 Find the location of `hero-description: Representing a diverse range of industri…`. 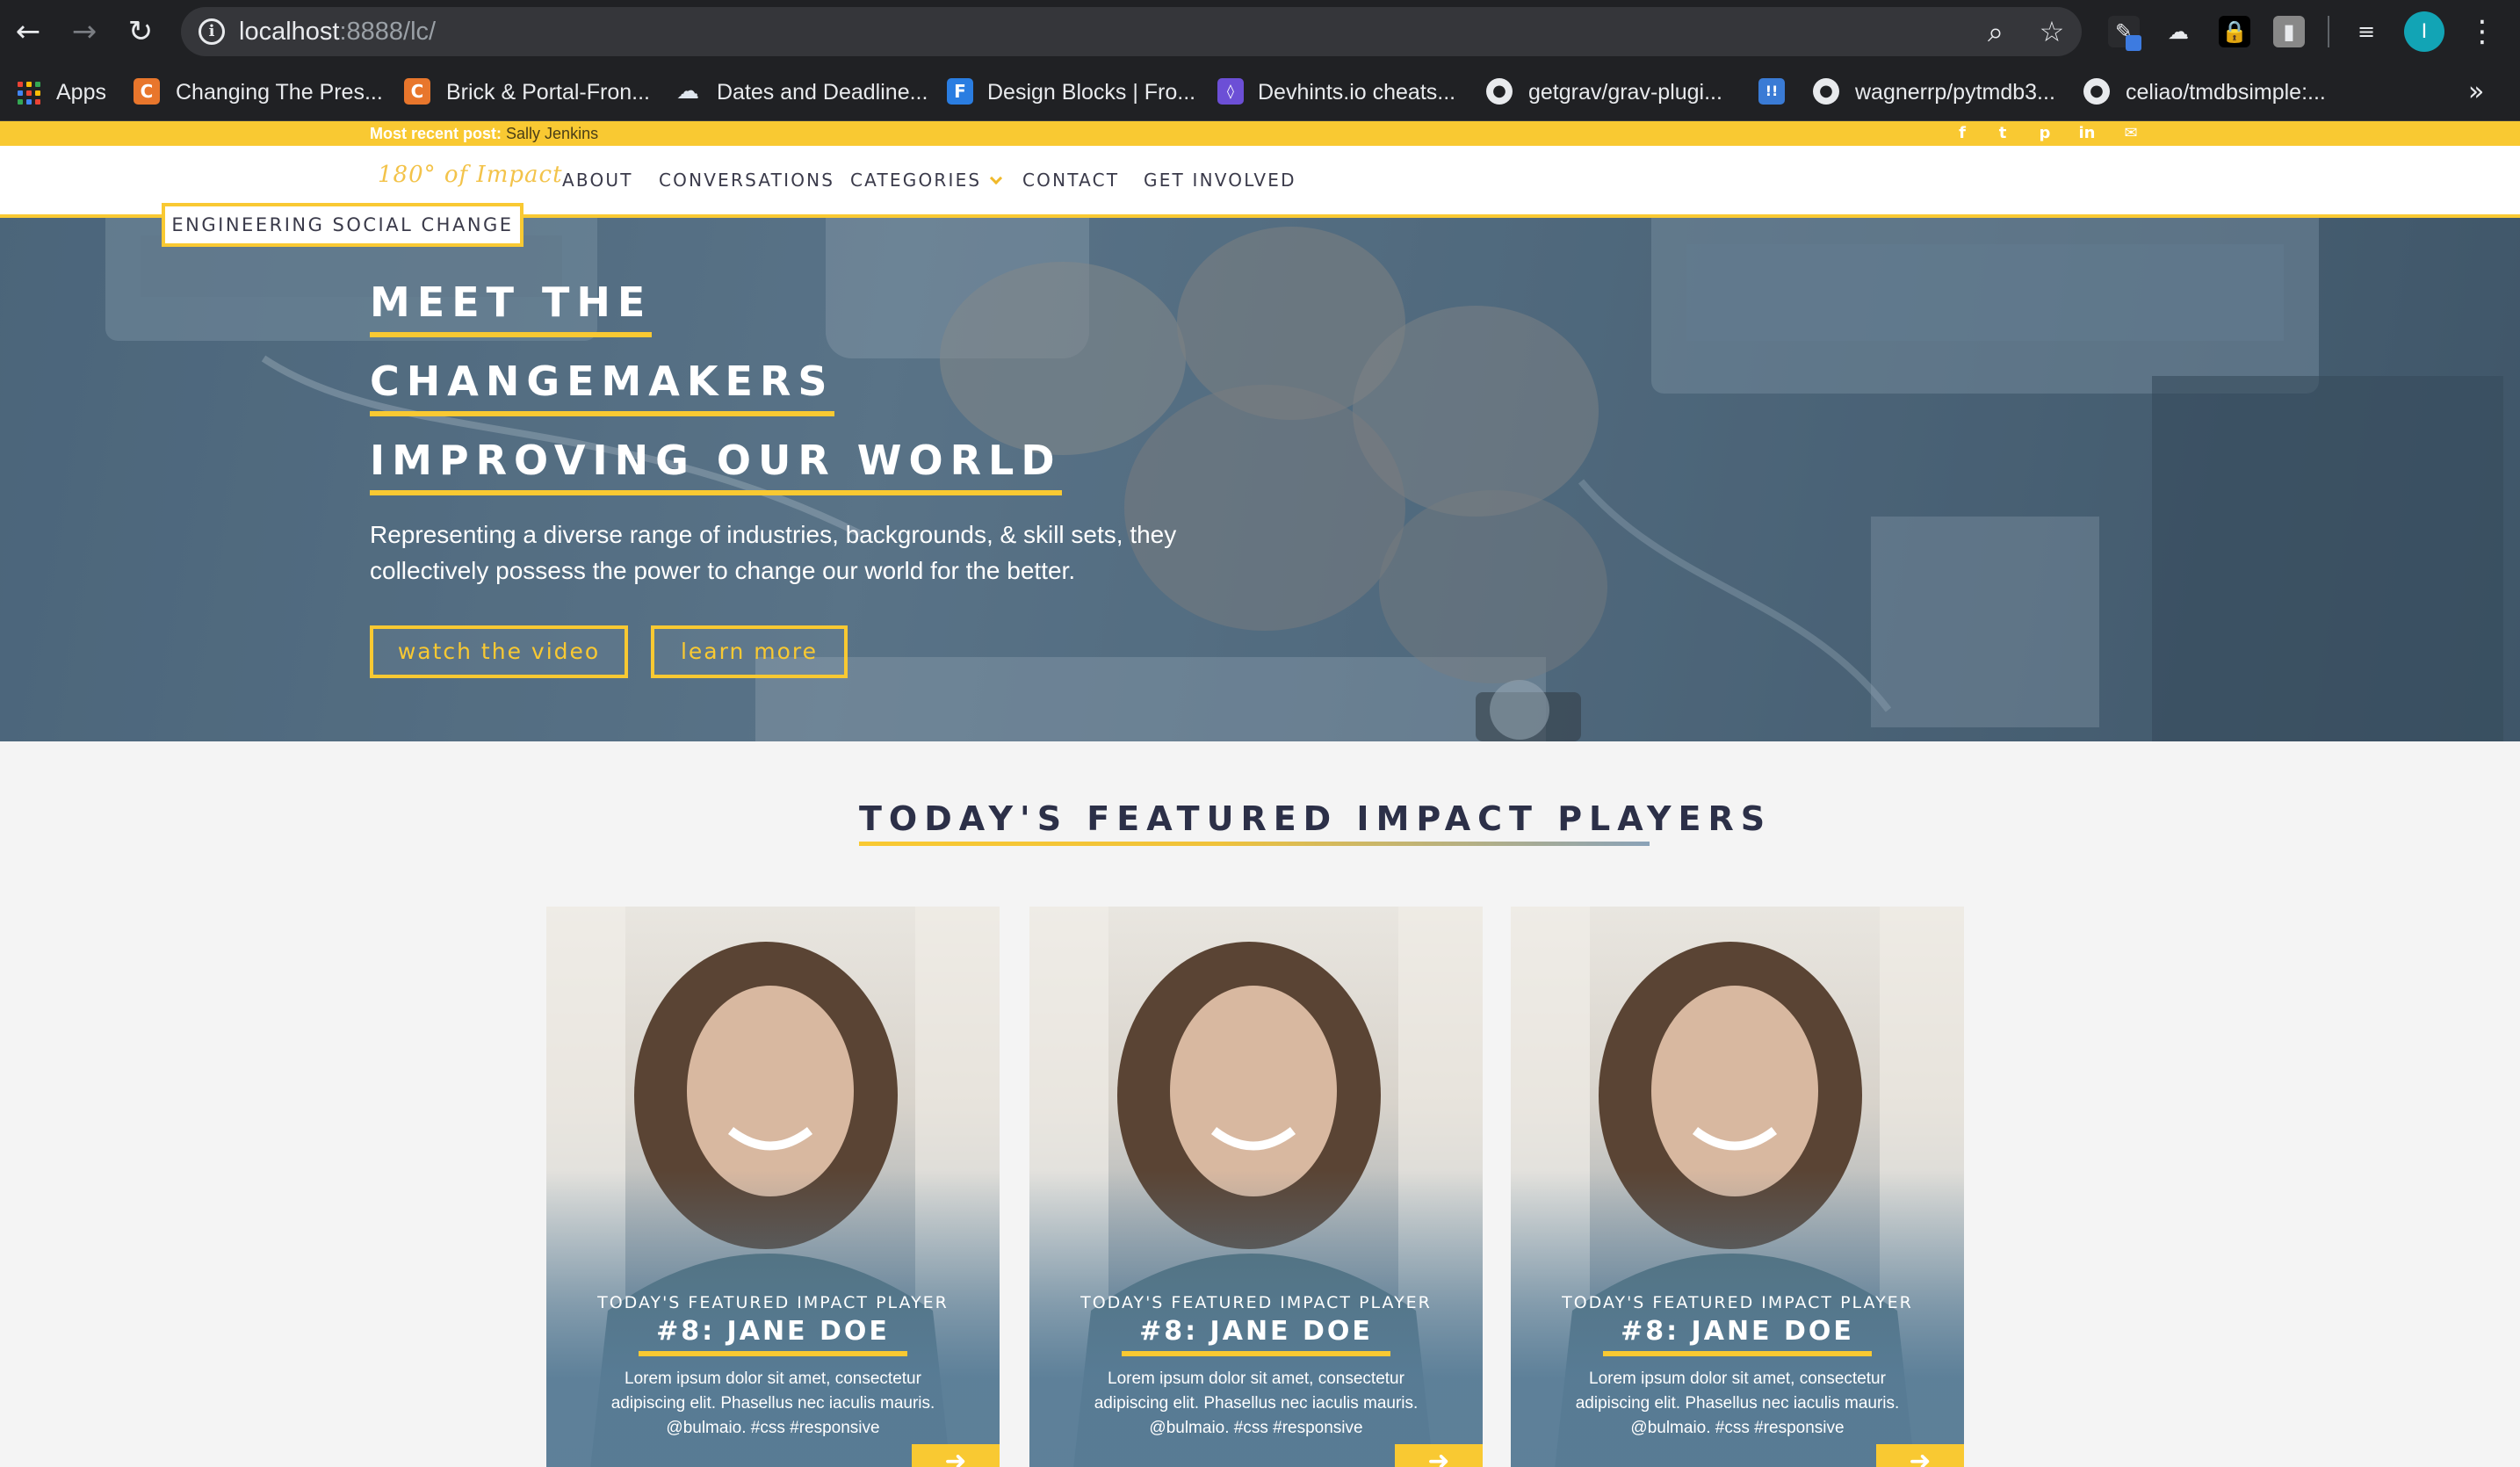

hero-description: Representing a diverse range of industri… is located at coordinates (773, 552).